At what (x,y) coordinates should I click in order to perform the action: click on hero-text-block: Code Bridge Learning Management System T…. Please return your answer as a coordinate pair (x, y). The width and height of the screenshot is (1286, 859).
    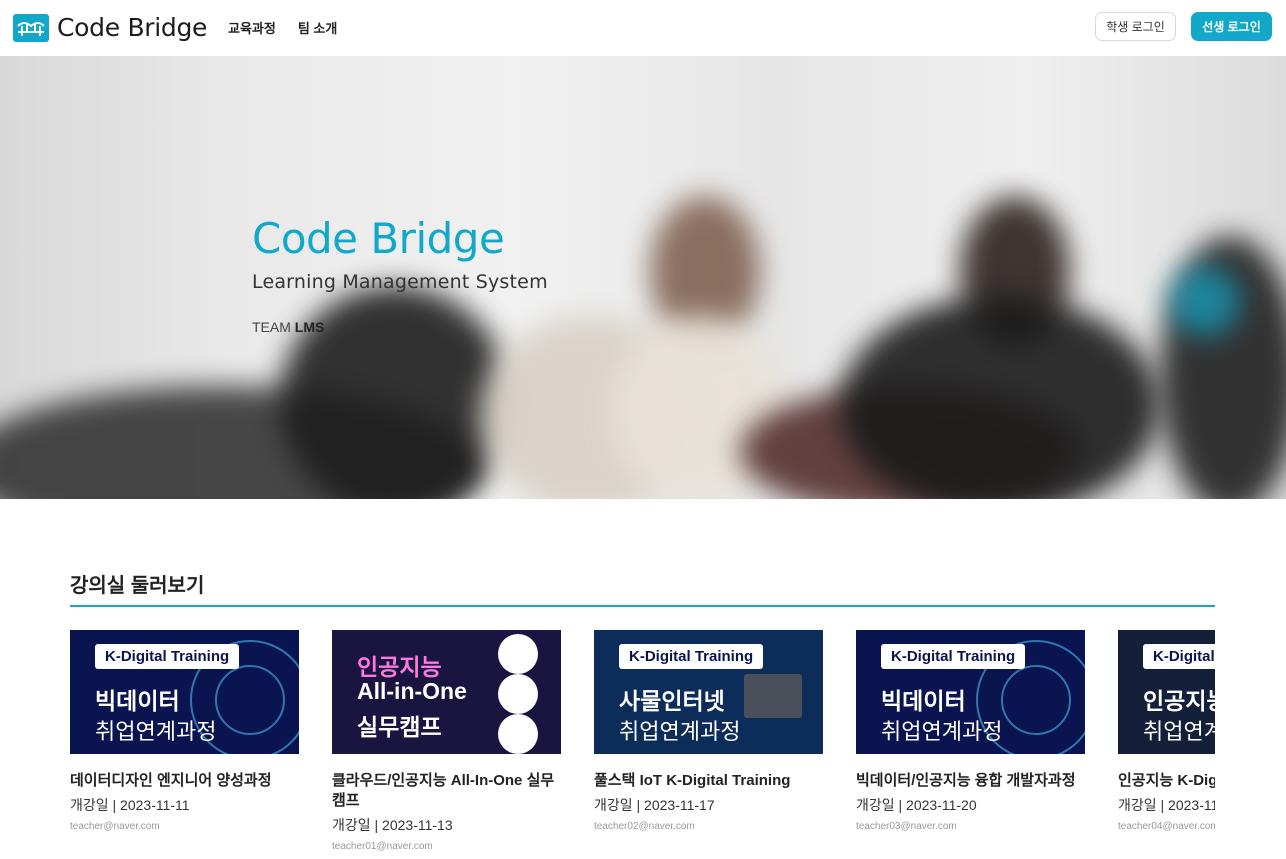
    Looking at the image, I should click on (400, 274).